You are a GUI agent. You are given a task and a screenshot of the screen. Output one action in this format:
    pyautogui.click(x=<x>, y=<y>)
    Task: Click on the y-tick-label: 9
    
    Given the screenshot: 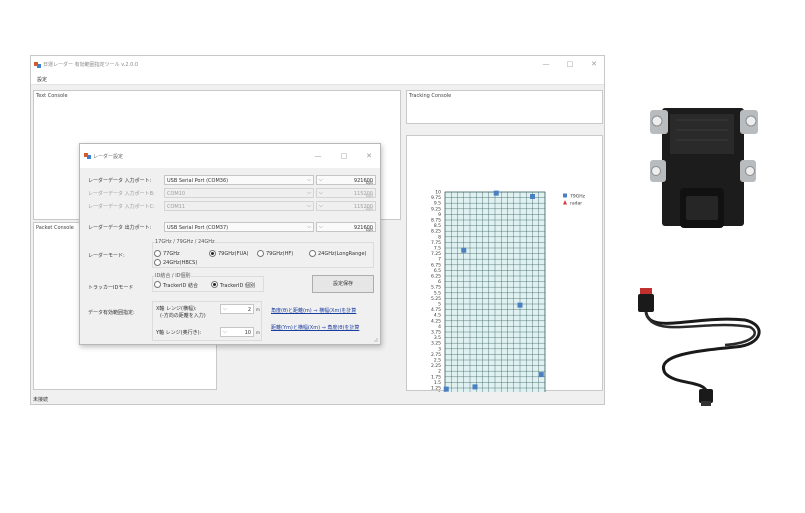 What is the action you would take?
    pyautogui.click(x=439, y=215)
    